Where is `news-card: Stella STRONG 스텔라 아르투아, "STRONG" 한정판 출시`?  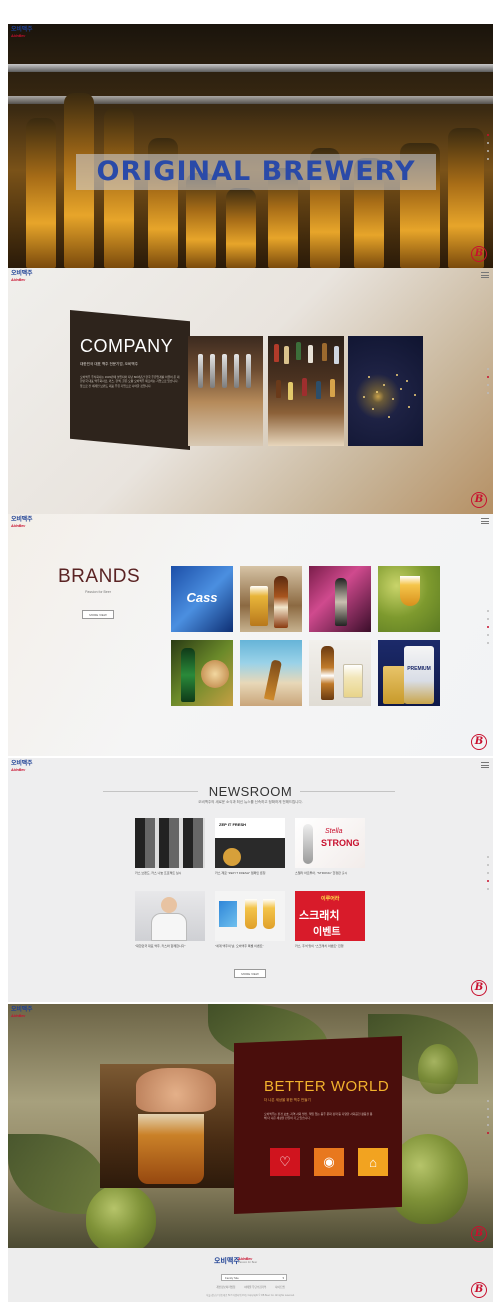
news-card: Stella STRONG 스텔라 아르투아, "STRONG" 한정판 출시 is located at coordinates (330, 846).